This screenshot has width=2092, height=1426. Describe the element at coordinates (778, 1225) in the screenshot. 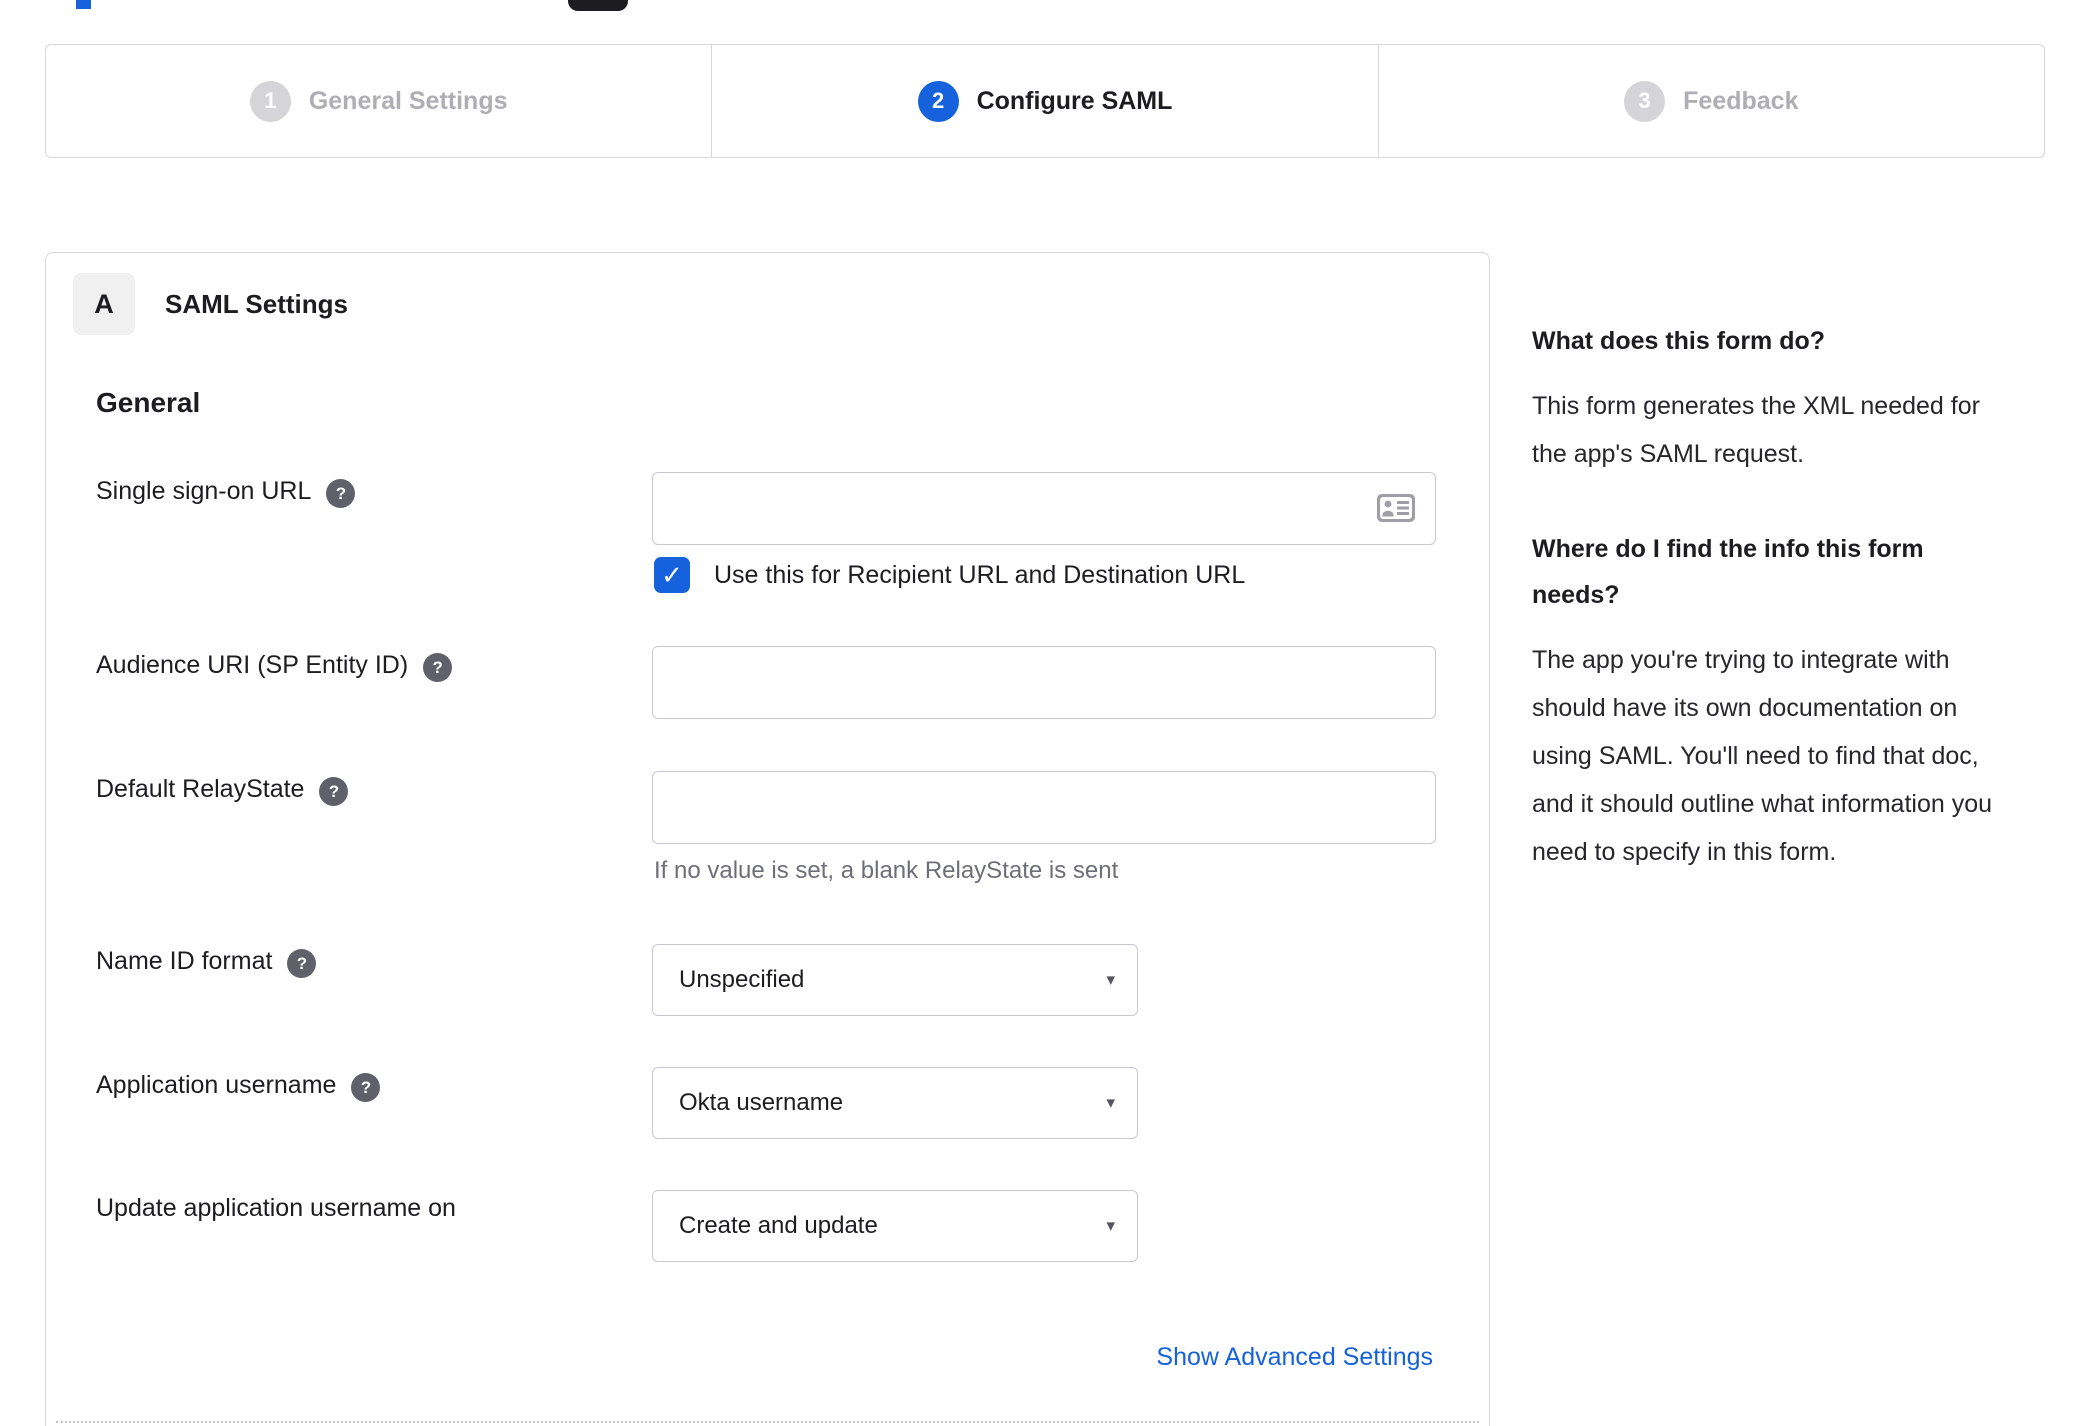

I see `update-username-value: Create and update` at that location.